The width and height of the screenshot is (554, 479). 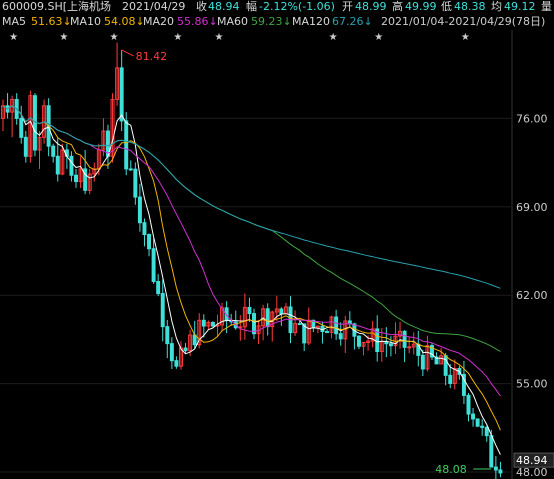 I want to click on y-tick-label: 69.00, so click(x=532, y=207).